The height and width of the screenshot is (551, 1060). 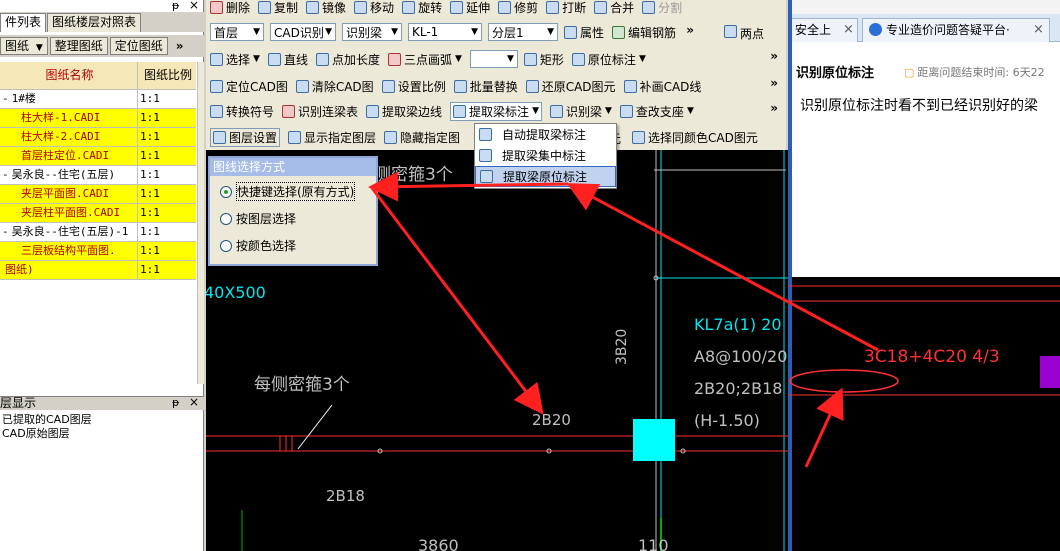 I want to click on restore-icon, so click(x=532, y=86).